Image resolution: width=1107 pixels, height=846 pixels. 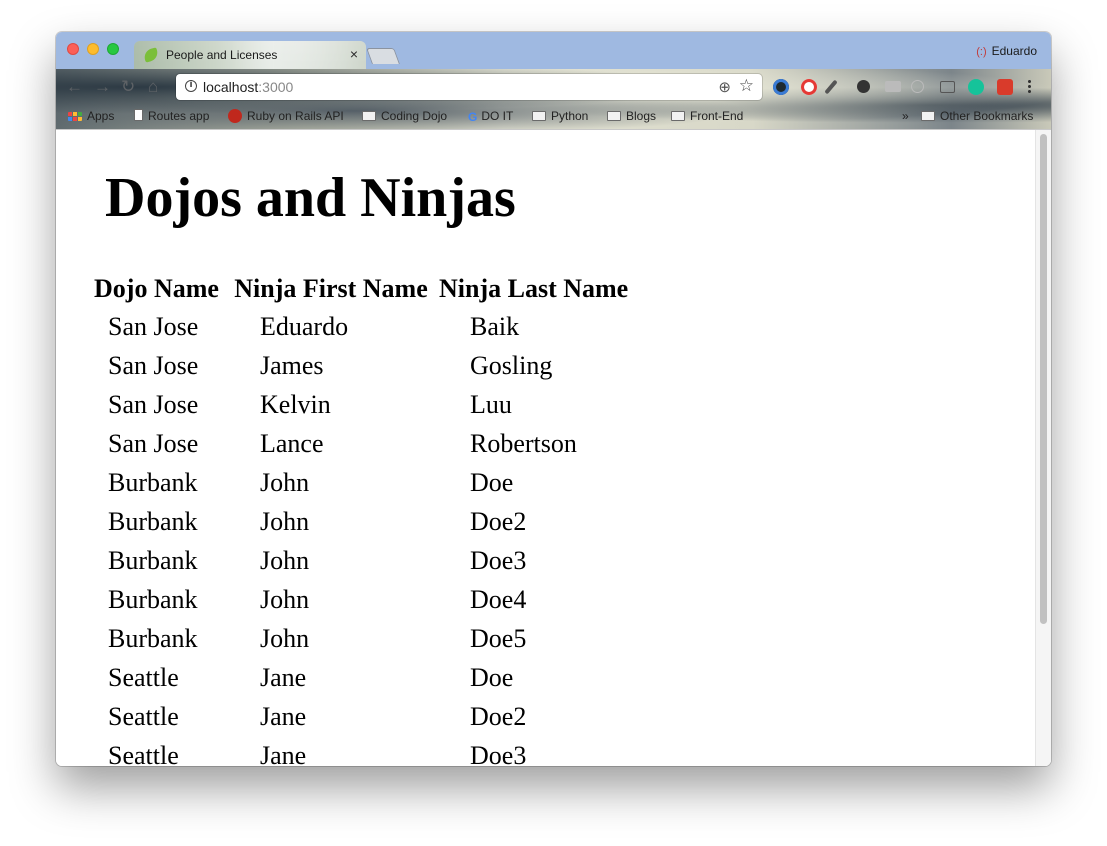 I want to click on leaf-favicon-icon, so click(x=151, y=55).